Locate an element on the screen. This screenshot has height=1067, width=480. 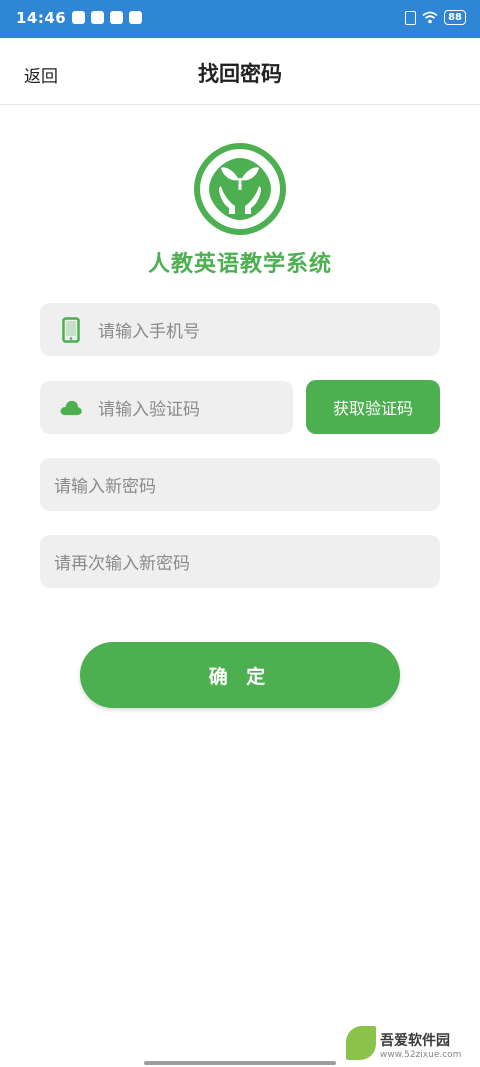
watermark-leaf-icon is located at coordinates (361, 1043).